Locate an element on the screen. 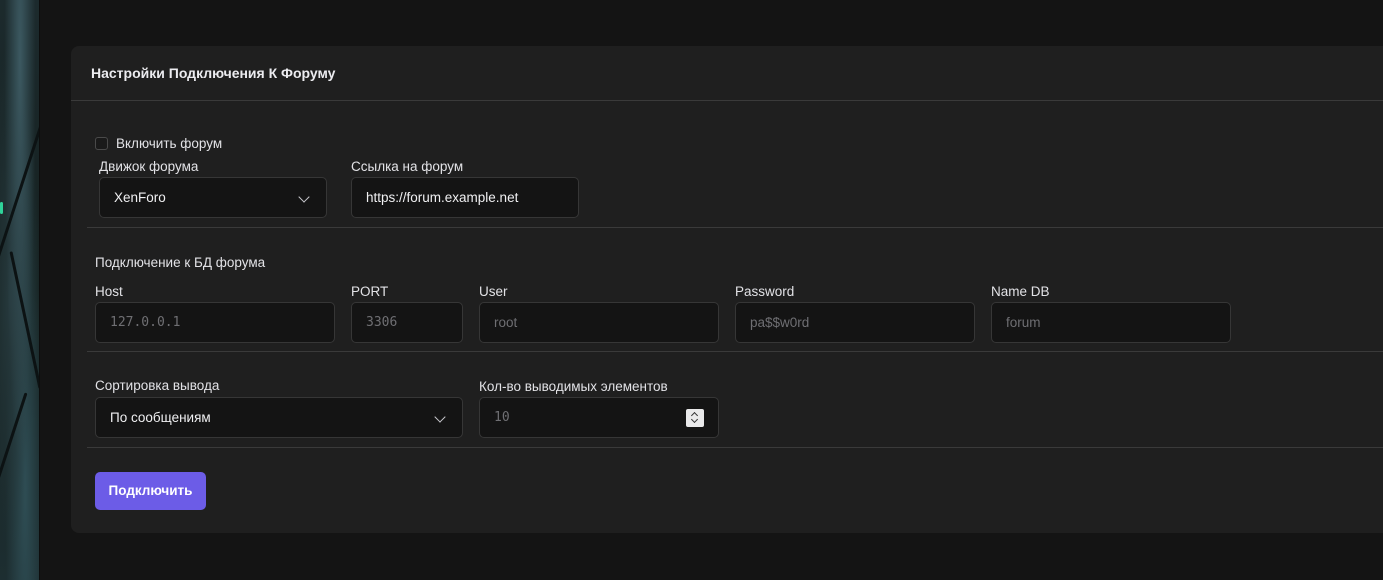 This screenshot has height=580, width=1383. forum-url-input: https://forum.example.net is located at coordinates (465, 197).